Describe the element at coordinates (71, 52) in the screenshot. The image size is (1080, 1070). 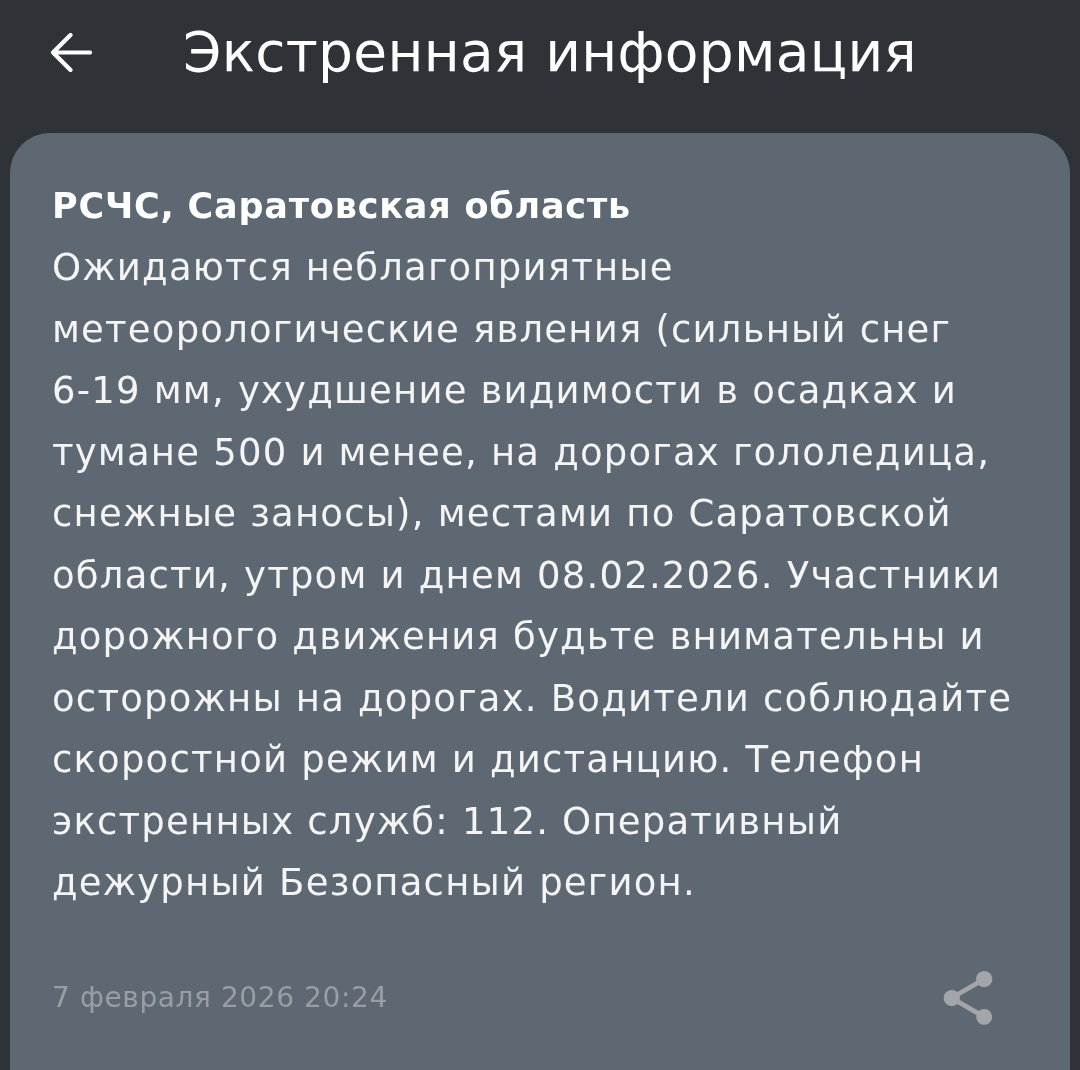
I see `back-arrow-icon` at that location.